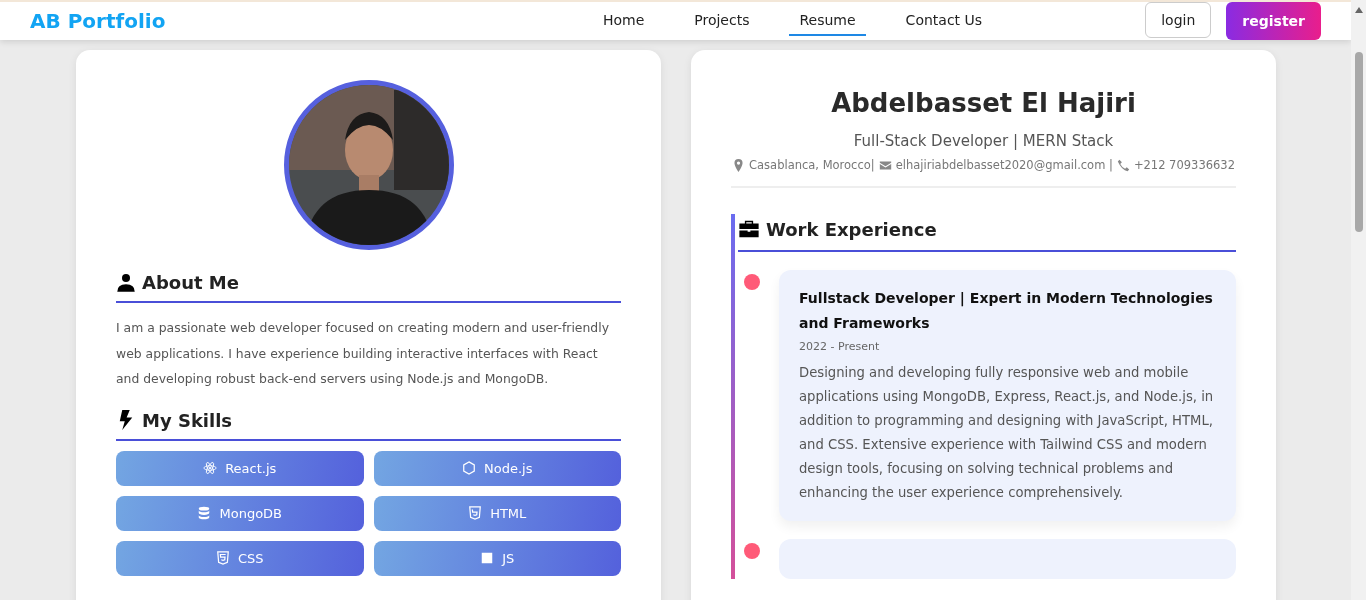 The height and width of the screenshot is (600, 1366). I want to click on map-pin-icon, so click(738, 165).